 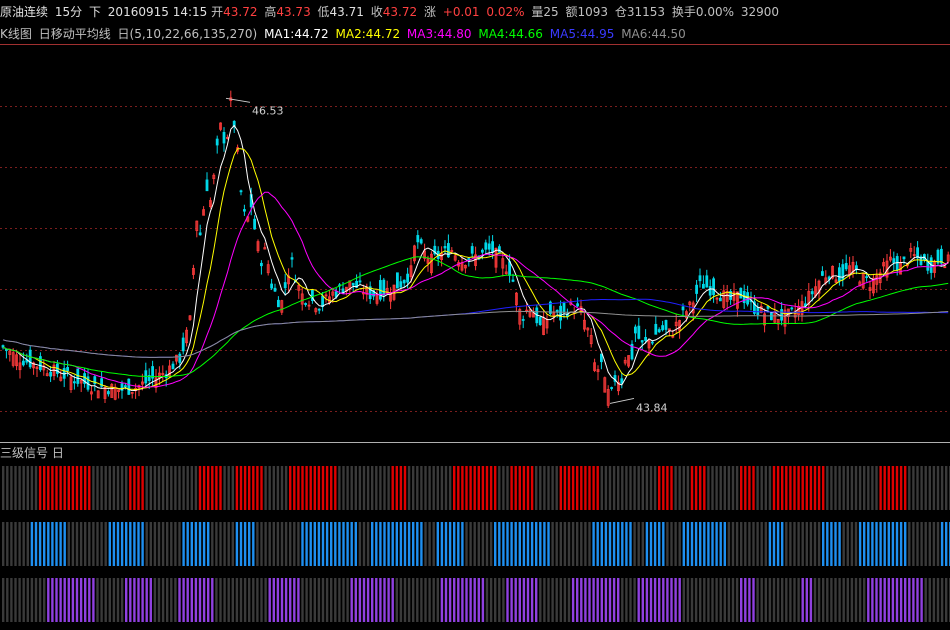 What do you see at coordinates (75, 34) in the screenshot?
I see `ma-name: 日移动平均线` at bounding box center [75, 34].